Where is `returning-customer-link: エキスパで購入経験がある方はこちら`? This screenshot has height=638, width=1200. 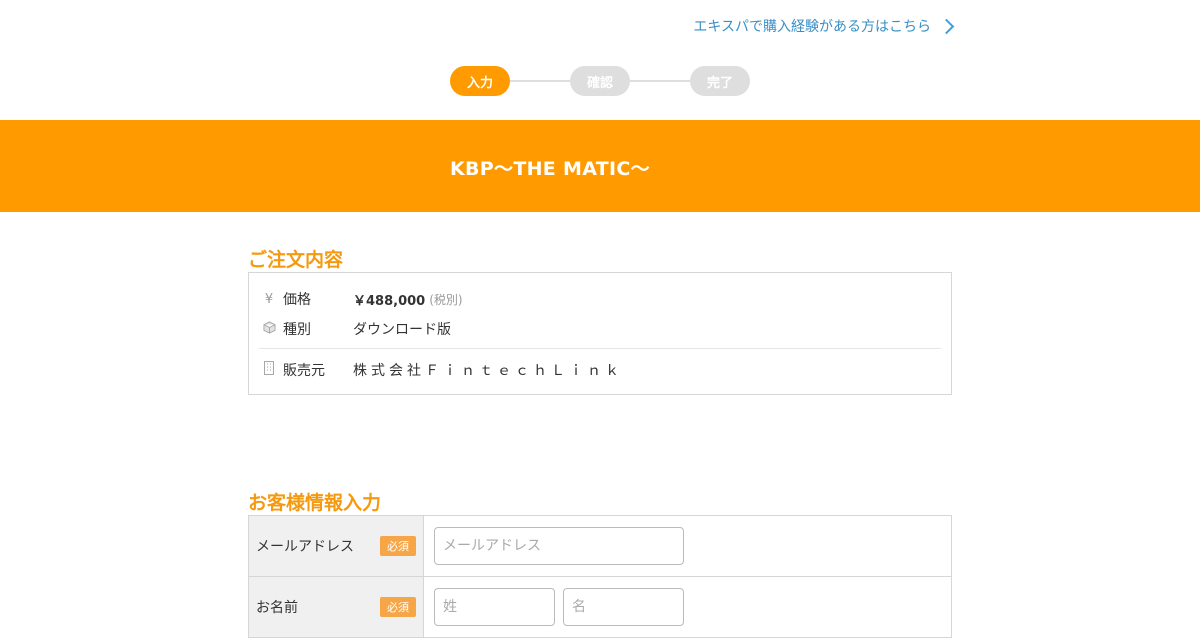
returning-customer-link: エキスパで購入経験がある方はこちら is located at coordinates (824, 26).